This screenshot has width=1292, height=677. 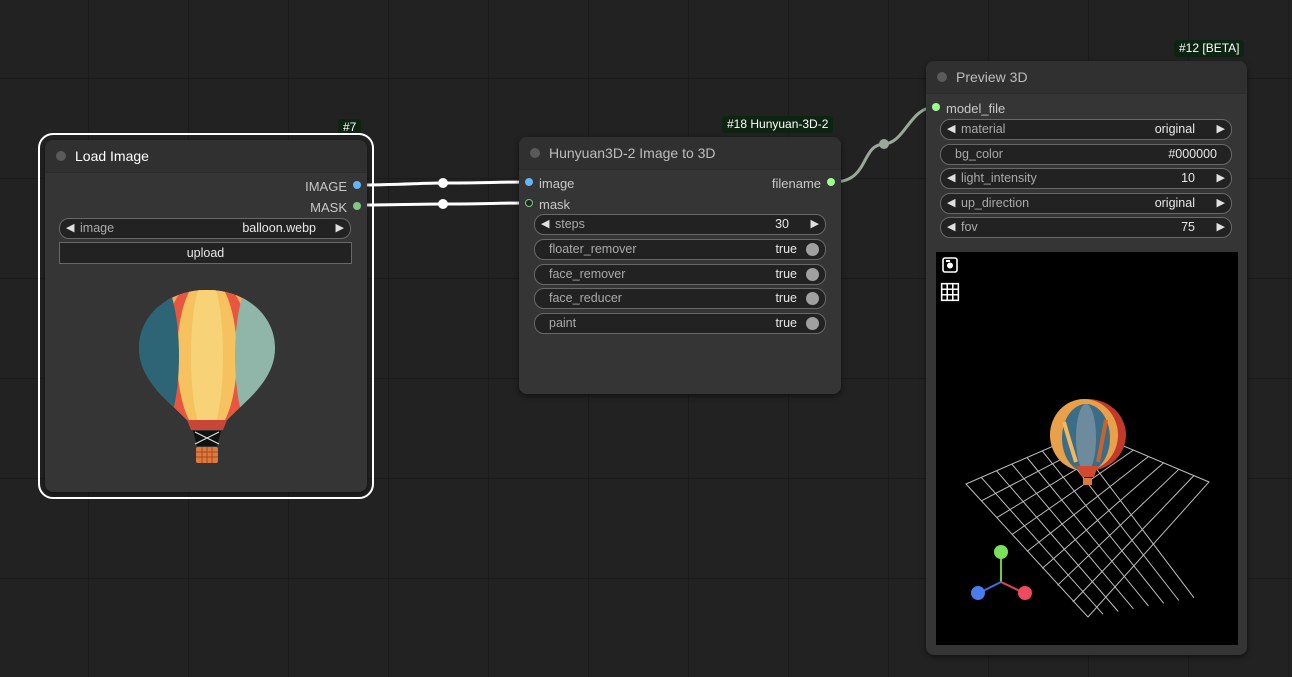 What do you see at coordinates (555, 204) in the screenshot?
I see `input-label-mask: mask` at bounding box center [555, 204].